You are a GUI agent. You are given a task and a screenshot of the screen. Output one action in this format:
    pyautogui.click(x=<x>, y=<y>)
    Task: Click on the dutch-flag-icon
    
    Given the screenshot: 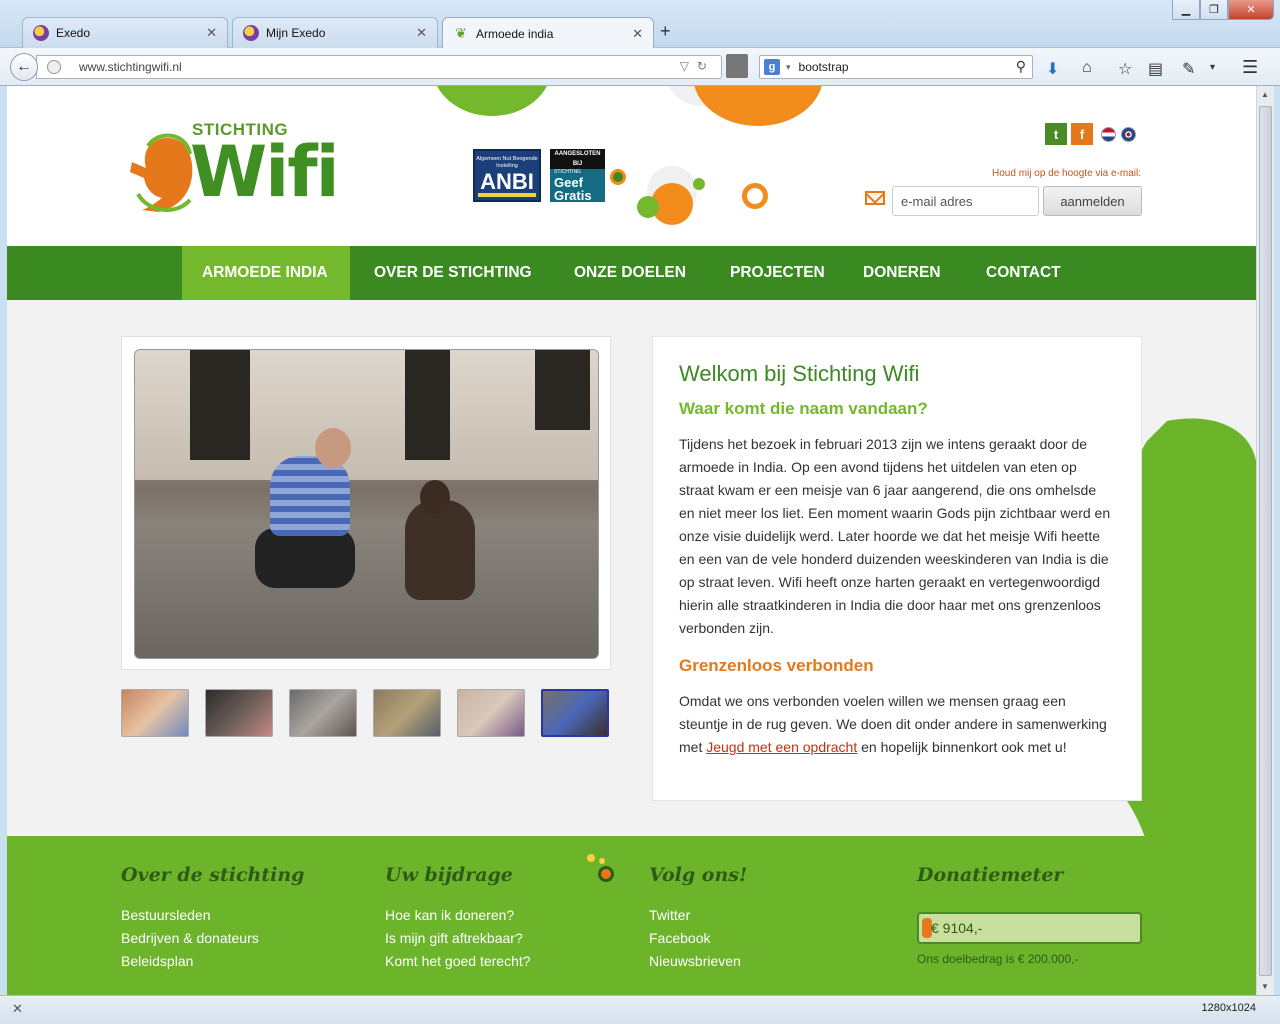 What is the action you would take?
    pyautogui.click(x=1108, y=134)
    